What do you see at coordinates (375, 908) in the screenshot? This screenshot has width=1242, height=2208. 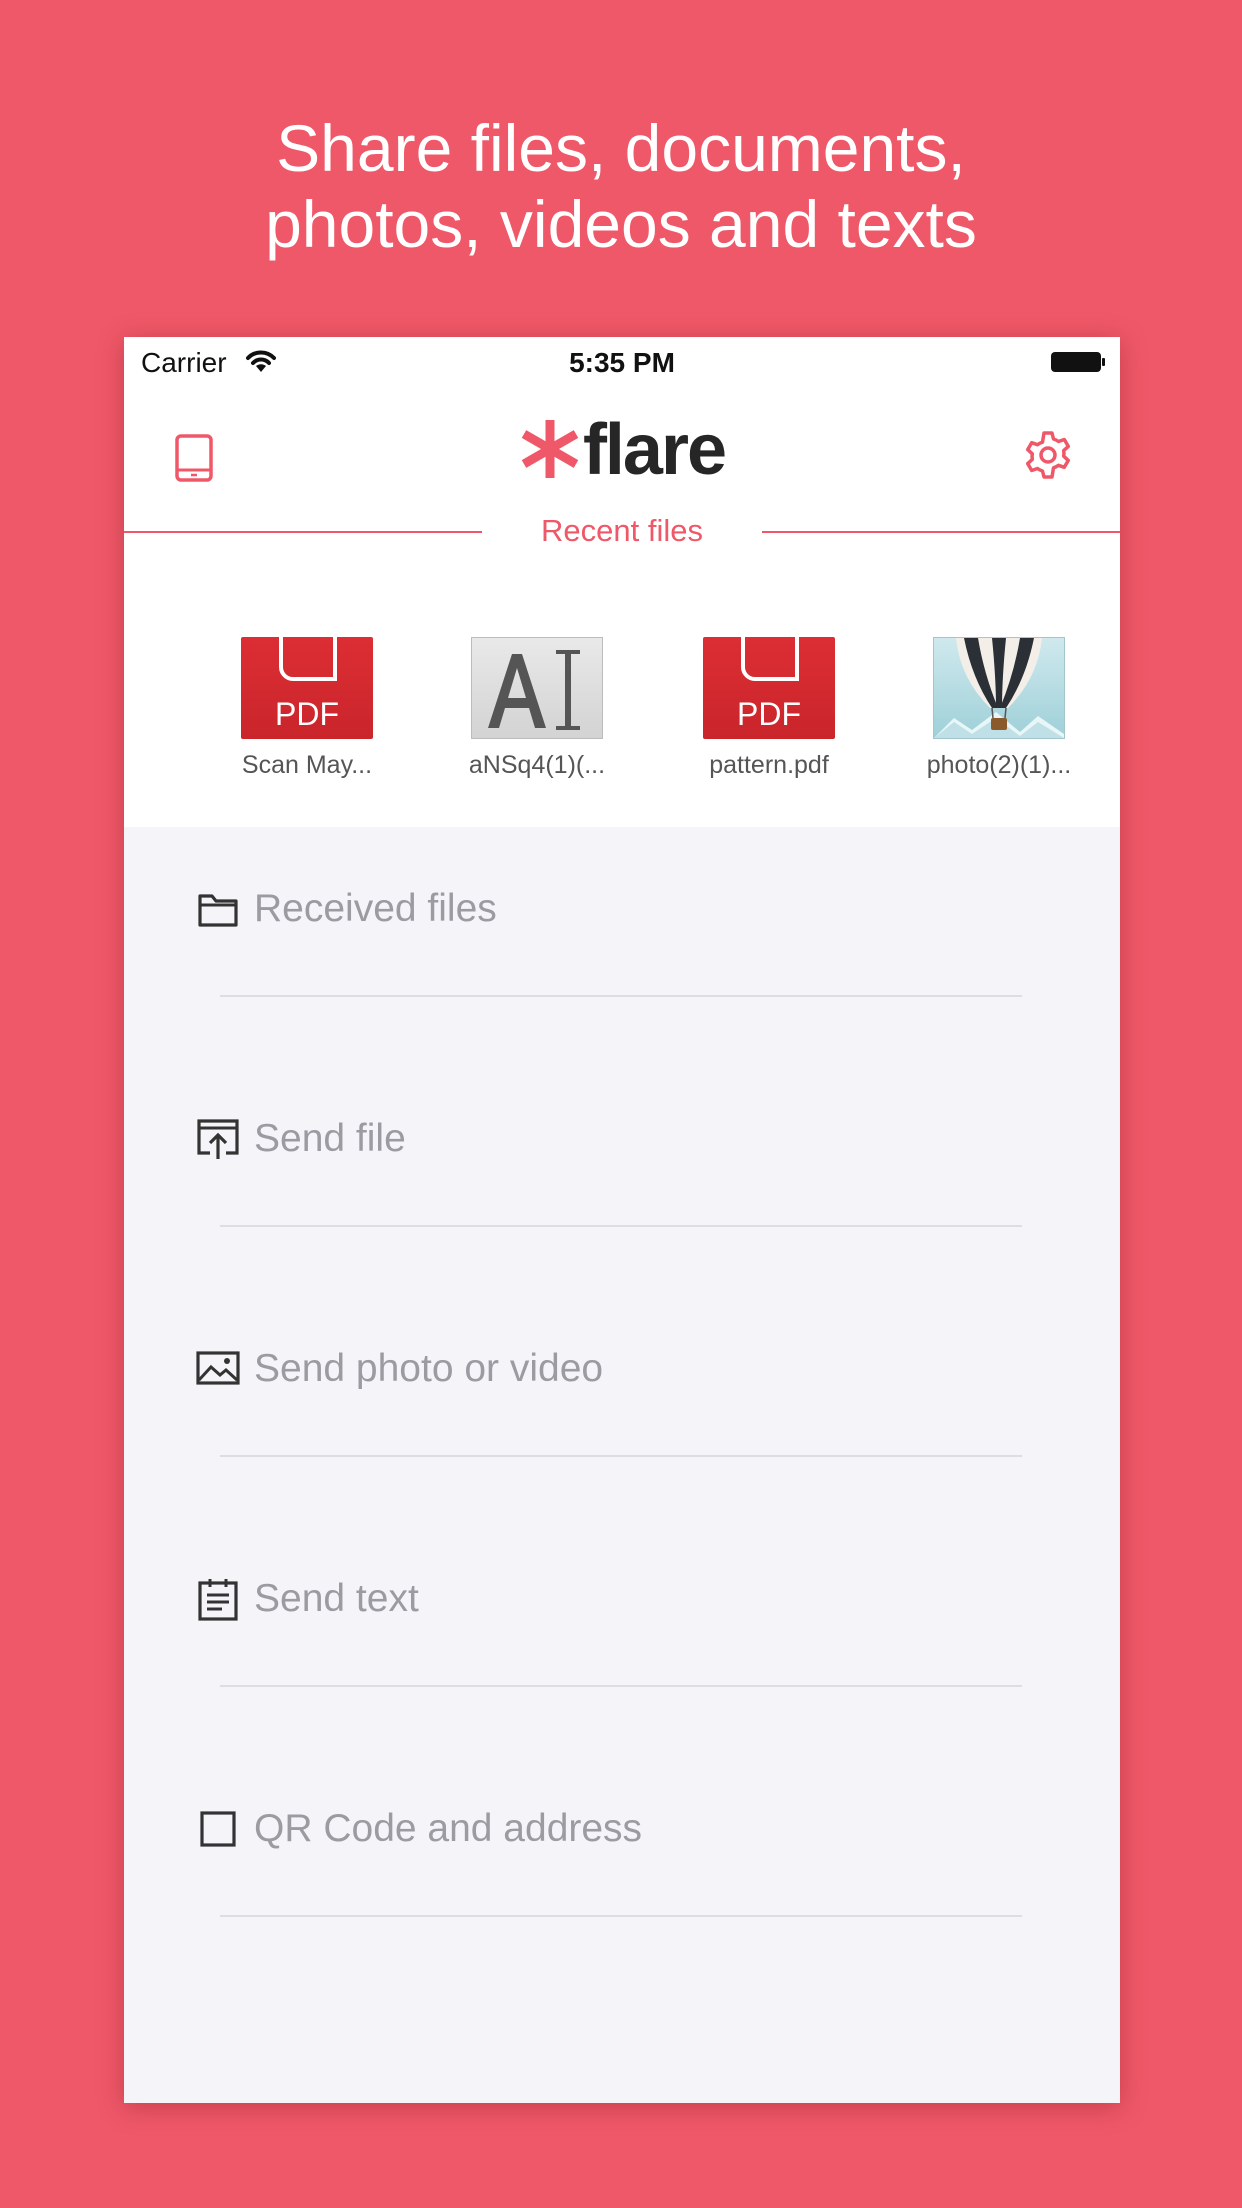 I see `menu-label: Received files` at bounding box center [375, 908].